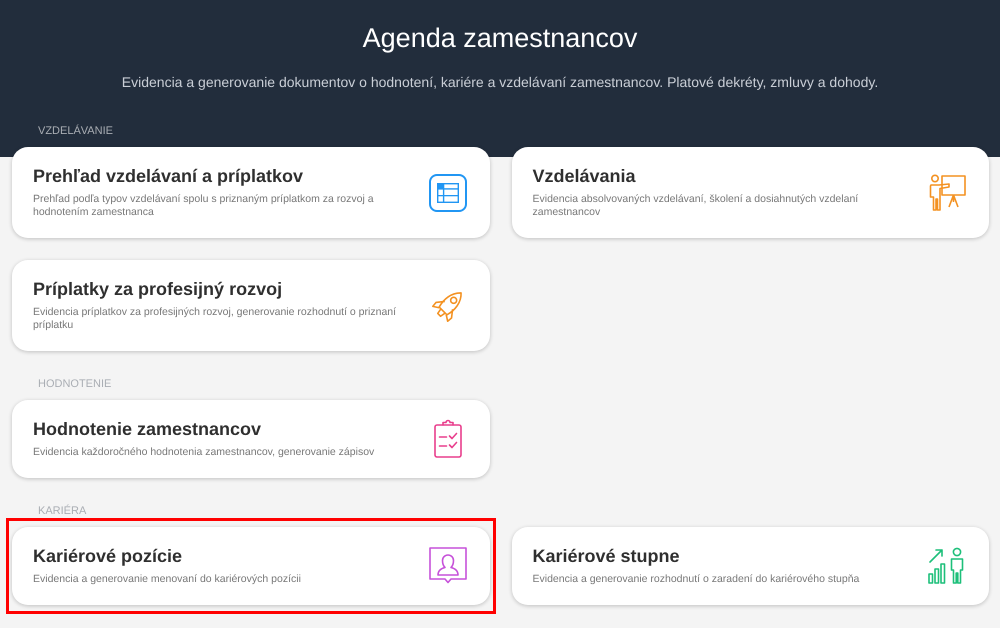  What do you see at coordinates (448, 192) in the screenshot?
I see `table-icon` at bounding box center [448, 192].